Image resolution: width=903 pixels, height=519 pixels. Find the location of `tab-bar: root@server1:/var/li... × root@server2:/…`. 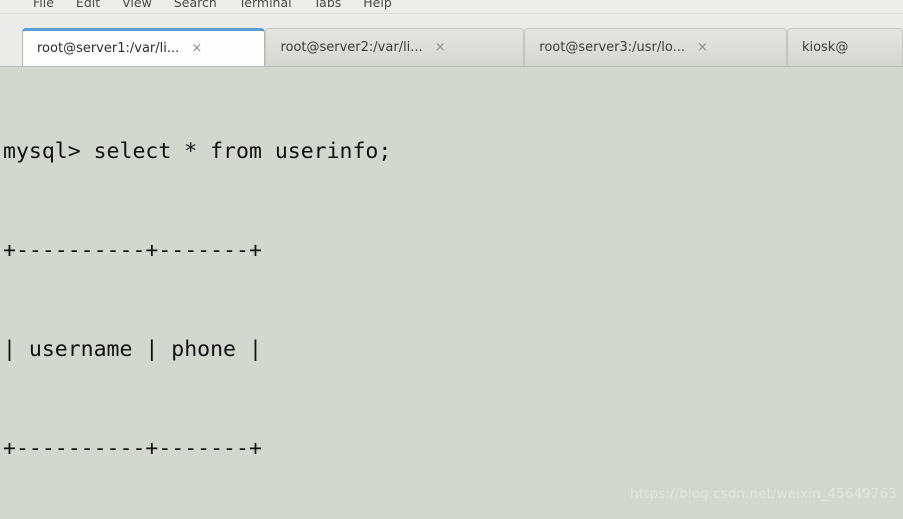

tab-bar: root@server1:/var/li... × root@server2:/… is located at coordinates (451, 40).